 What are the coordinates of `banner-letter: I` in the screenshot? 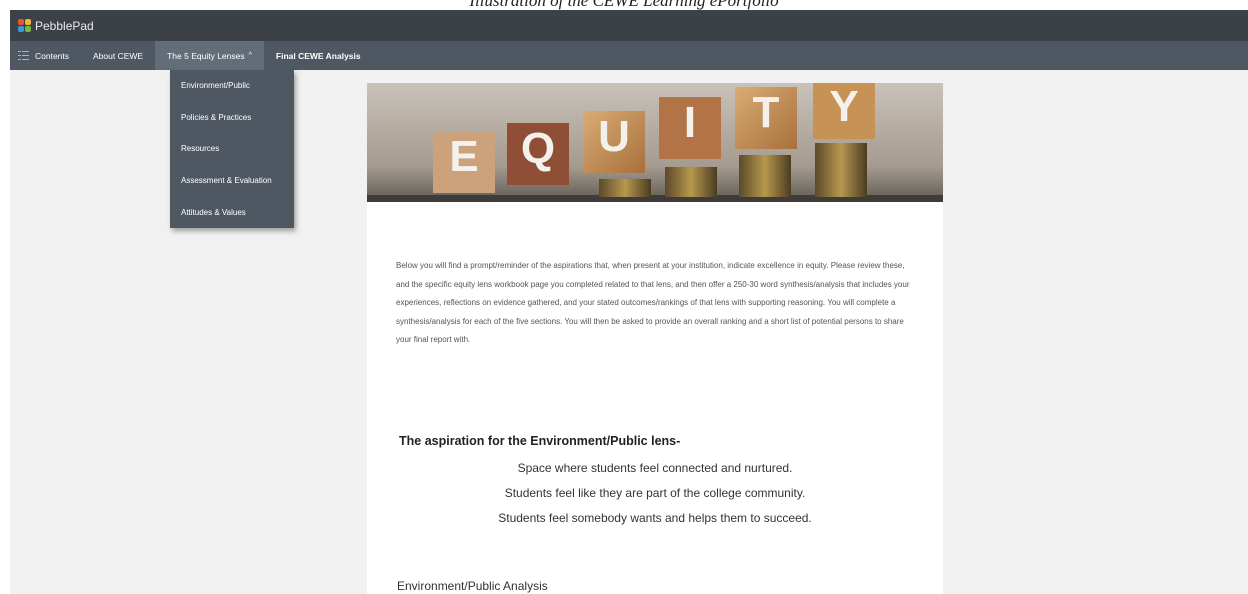 It's located at (690, 122).